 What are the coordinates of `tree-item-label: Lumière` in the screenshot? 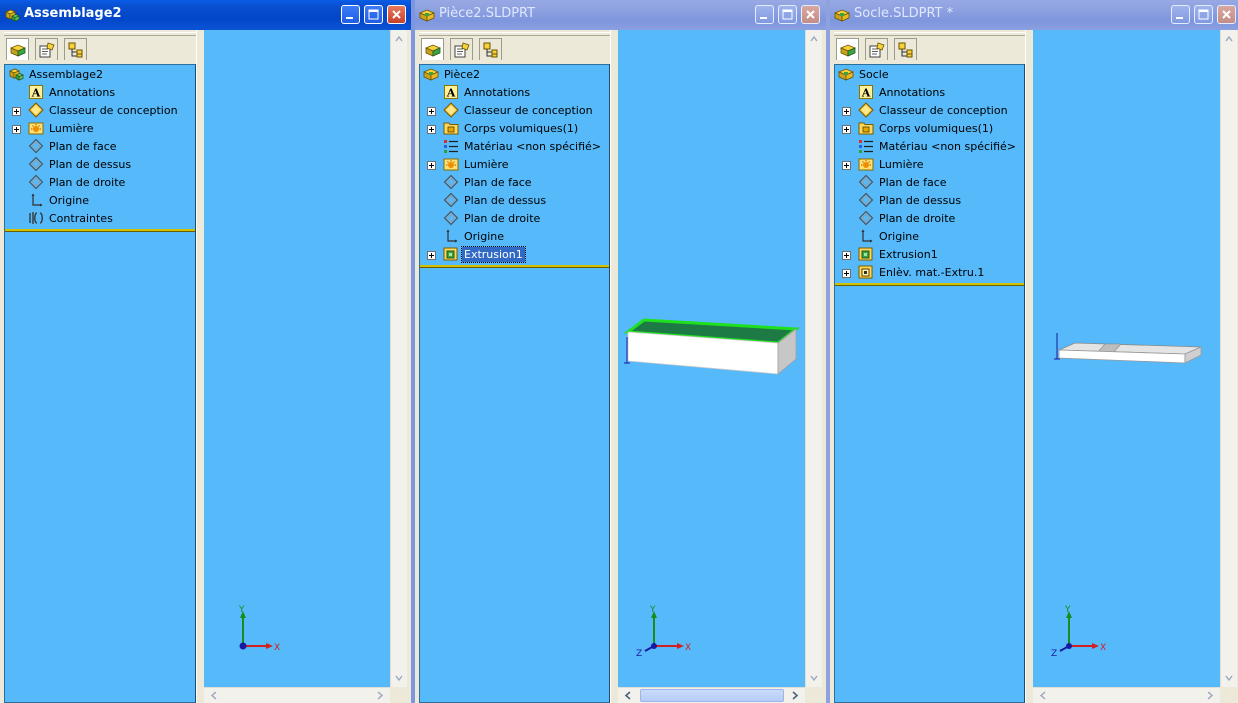 It's located at (71, 128).